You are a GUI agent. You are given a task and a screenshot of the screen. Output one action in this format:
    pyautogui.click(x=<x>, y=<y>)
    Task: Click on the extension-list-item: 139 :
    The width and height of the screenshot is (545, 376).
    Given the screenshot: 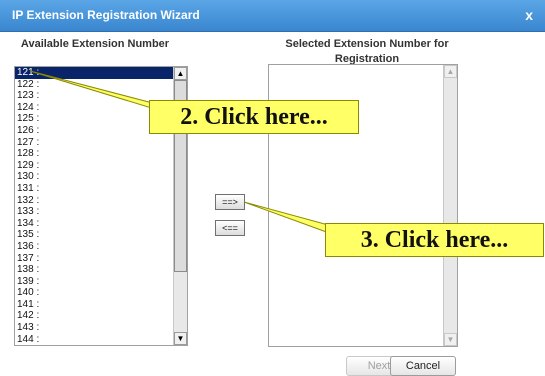 What is the action you would take?
    pyautogui.click(x=94, y=282)
    